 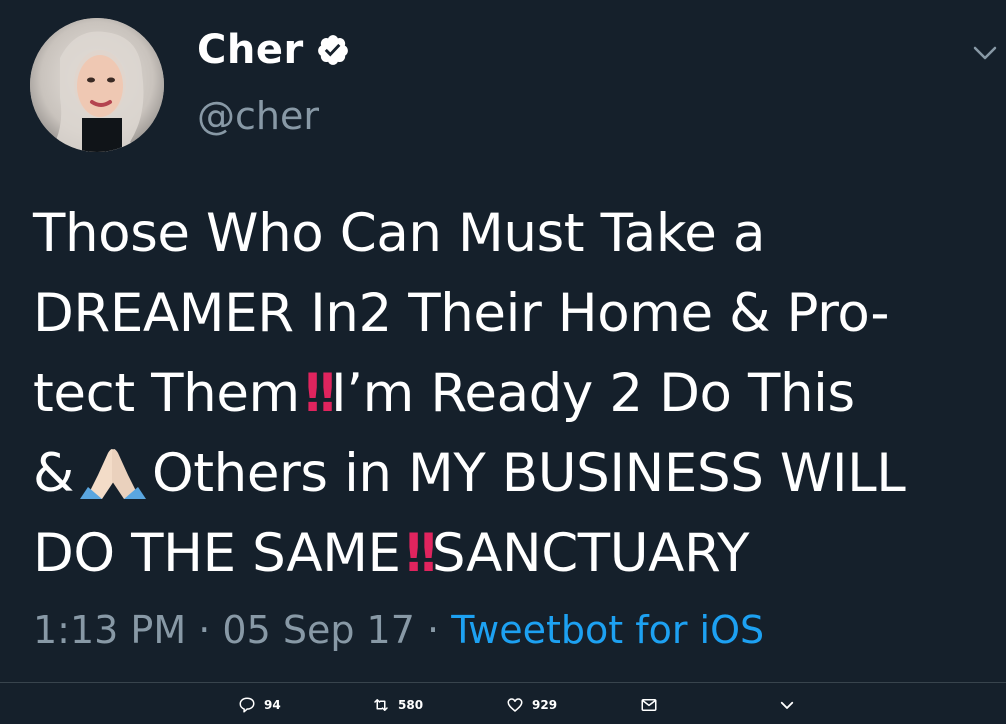 I want to click on tweet-line-3: tect Them‼I’m Ready 2 Do This, so click(x=513, y=394).